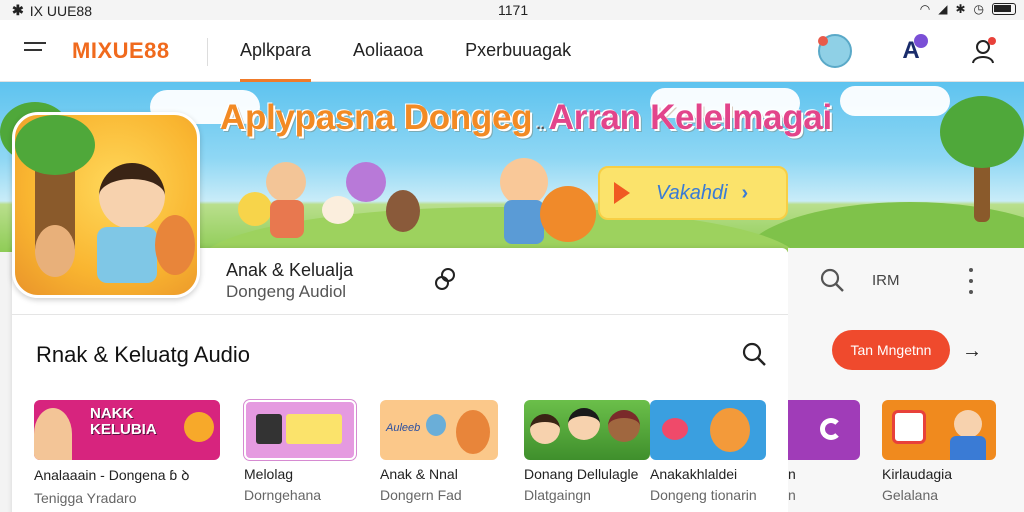  What do you see at coordinates (60, 10) in the screenshot?
I see `status-carrier-text: IX UUE88` at bounding box center [60, 10].